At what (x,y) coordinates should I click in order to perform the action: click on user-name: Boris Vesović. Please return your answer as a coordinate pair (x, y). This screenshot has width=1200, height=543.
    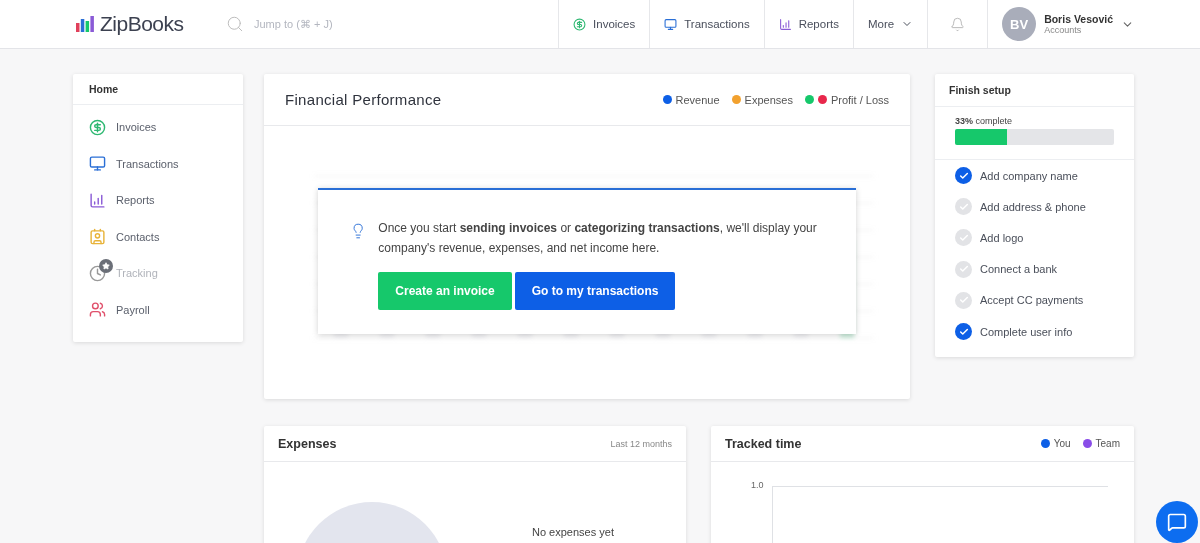
    Looking at the image, I should click on (1078, 19).